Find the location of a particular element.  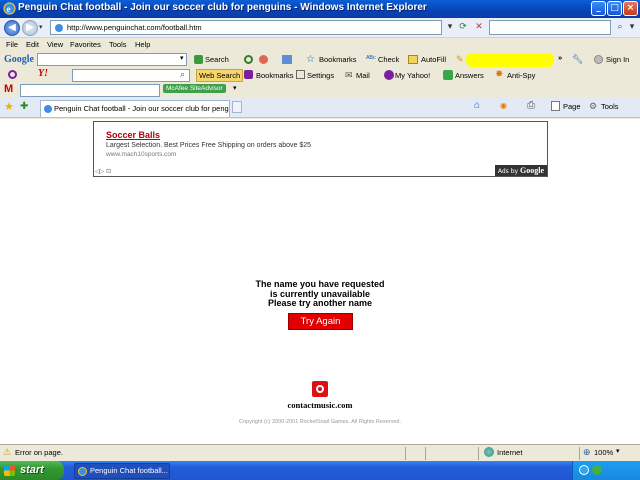

answers-icon is located at coordinates (448, 75).